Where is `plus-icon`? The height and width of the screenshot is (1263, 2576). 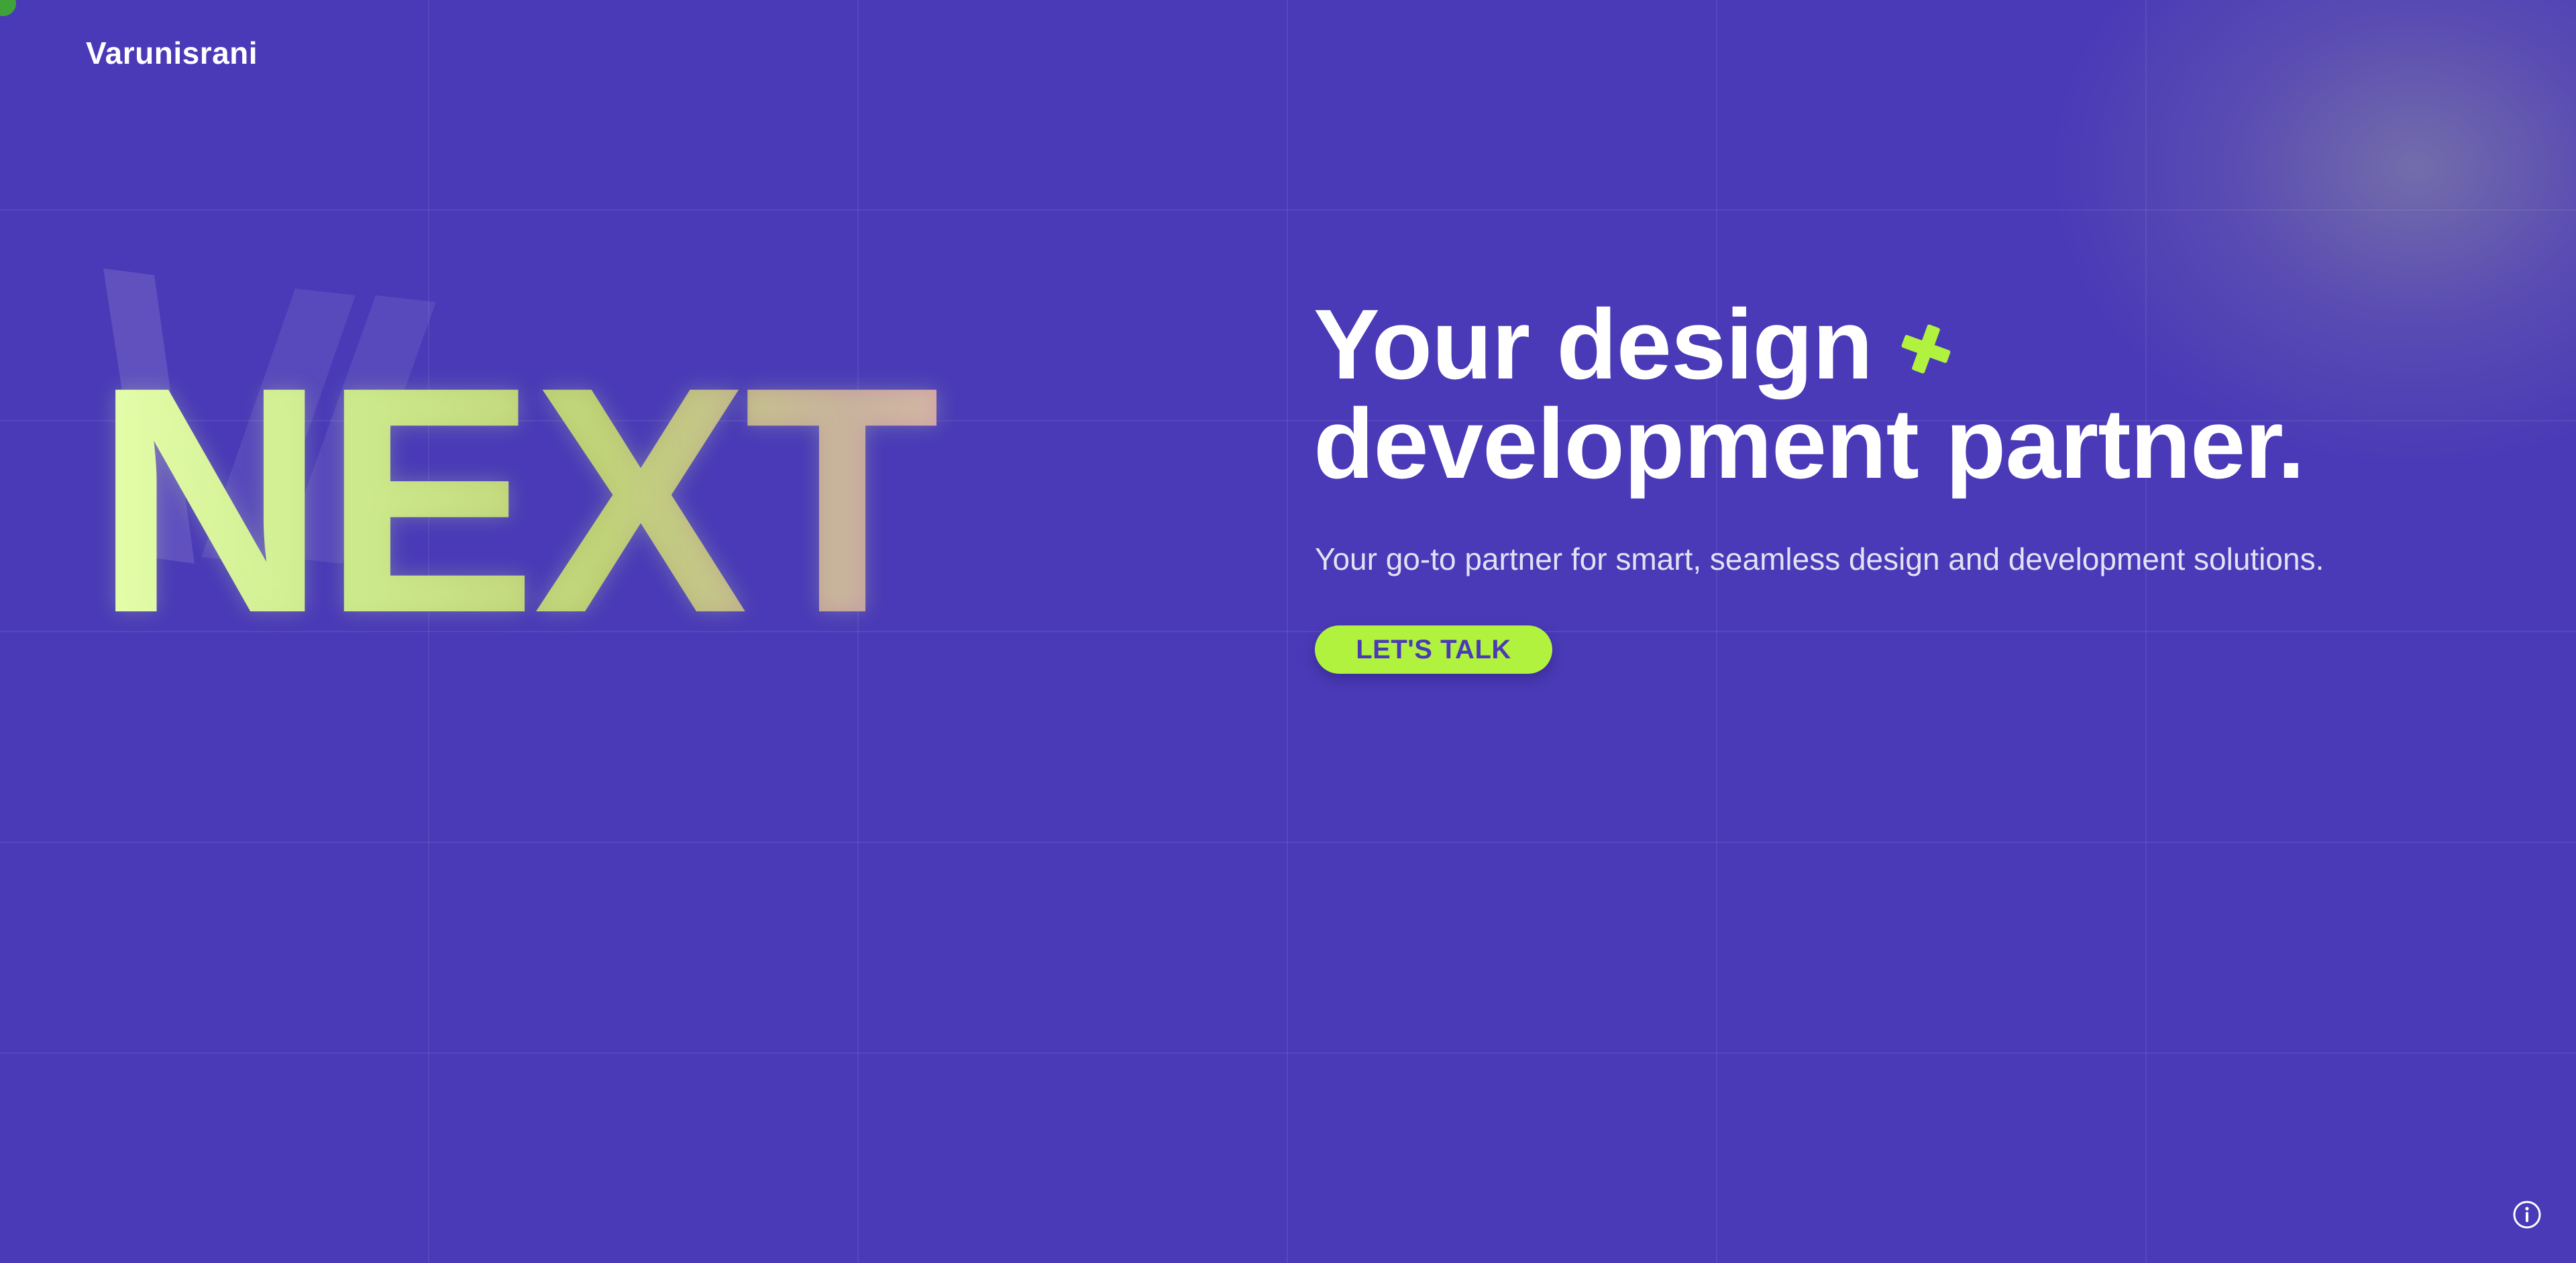 plus-icon is located at coordinates (1926, 349).